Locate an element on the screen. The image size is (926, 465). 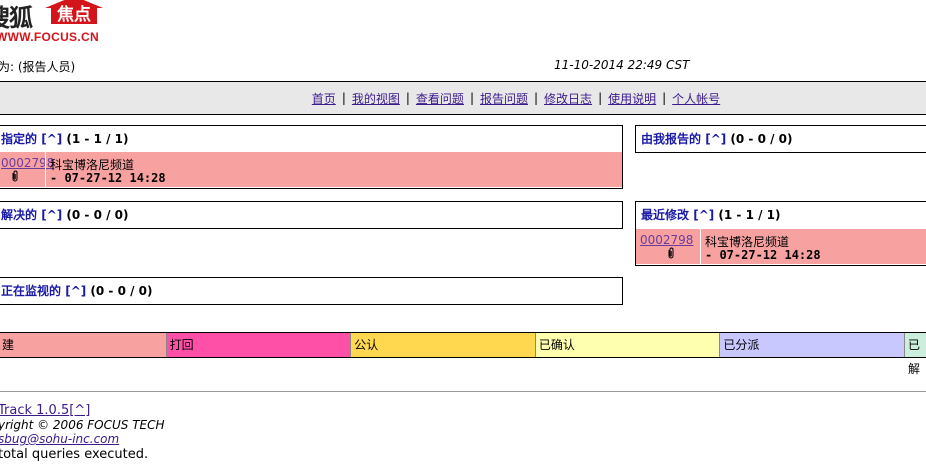
menu-item-1: 我的视图 is located at coordinates (376, 98).